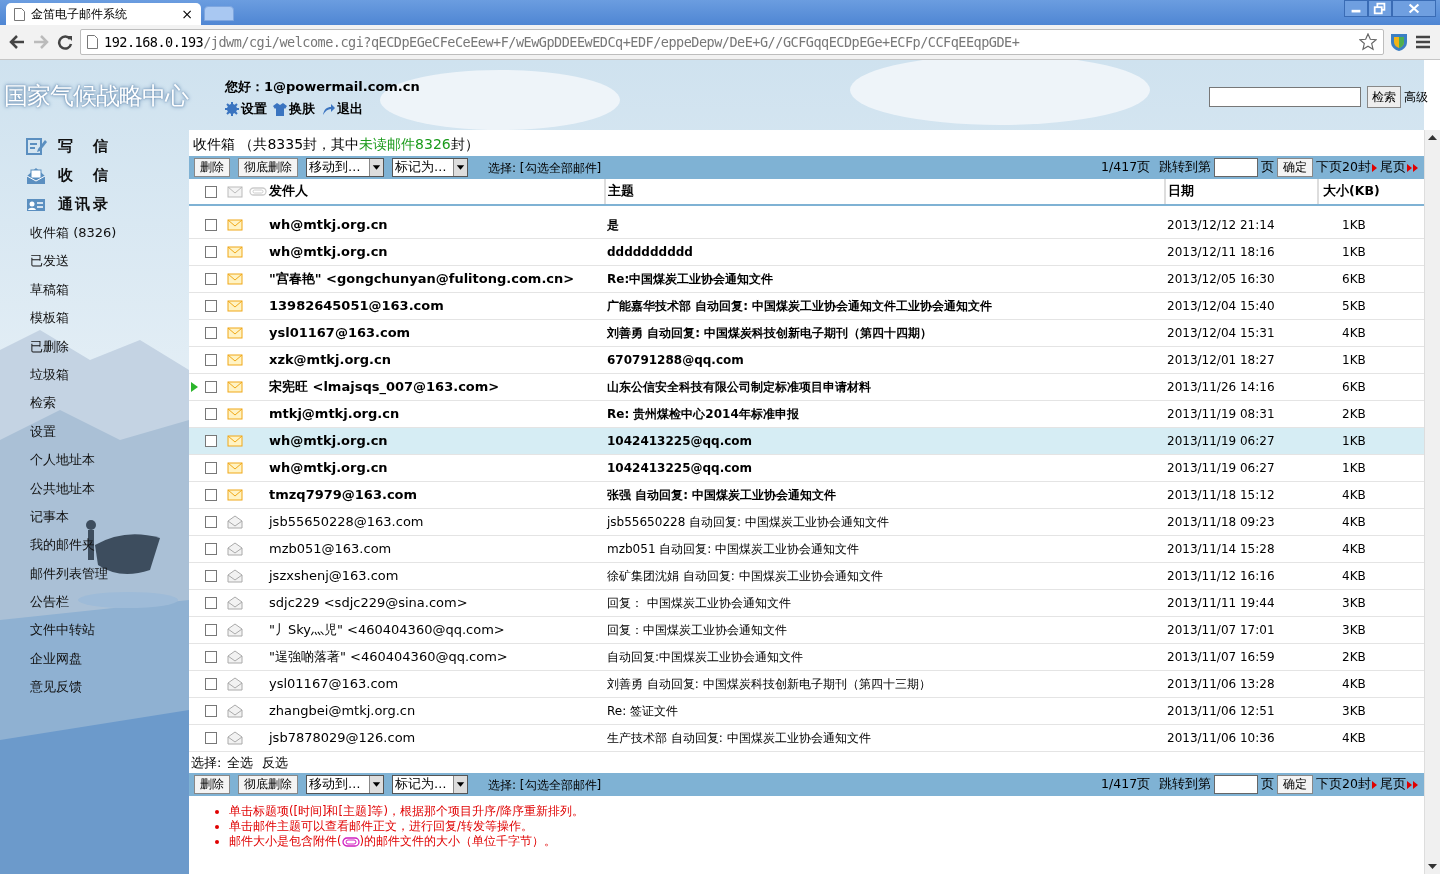 This screenshot has width=1440, height=874. I want to click on column-header: 主题, so click(621, 191).